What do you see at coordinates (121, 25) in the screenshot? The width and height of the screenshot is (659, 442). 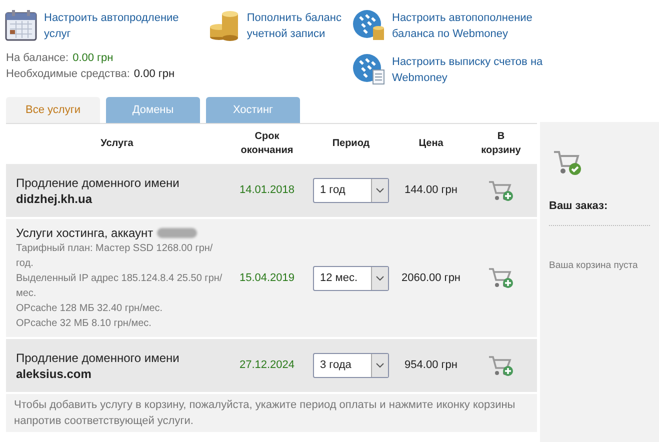 I see `action-link: Настроить автопродление услуг` at bounding box center [121, 25].